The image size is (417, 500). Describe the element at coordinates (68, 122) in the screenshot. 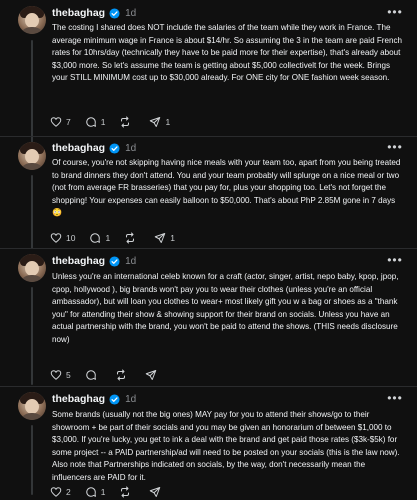

I see `like-count: 7` at that location.